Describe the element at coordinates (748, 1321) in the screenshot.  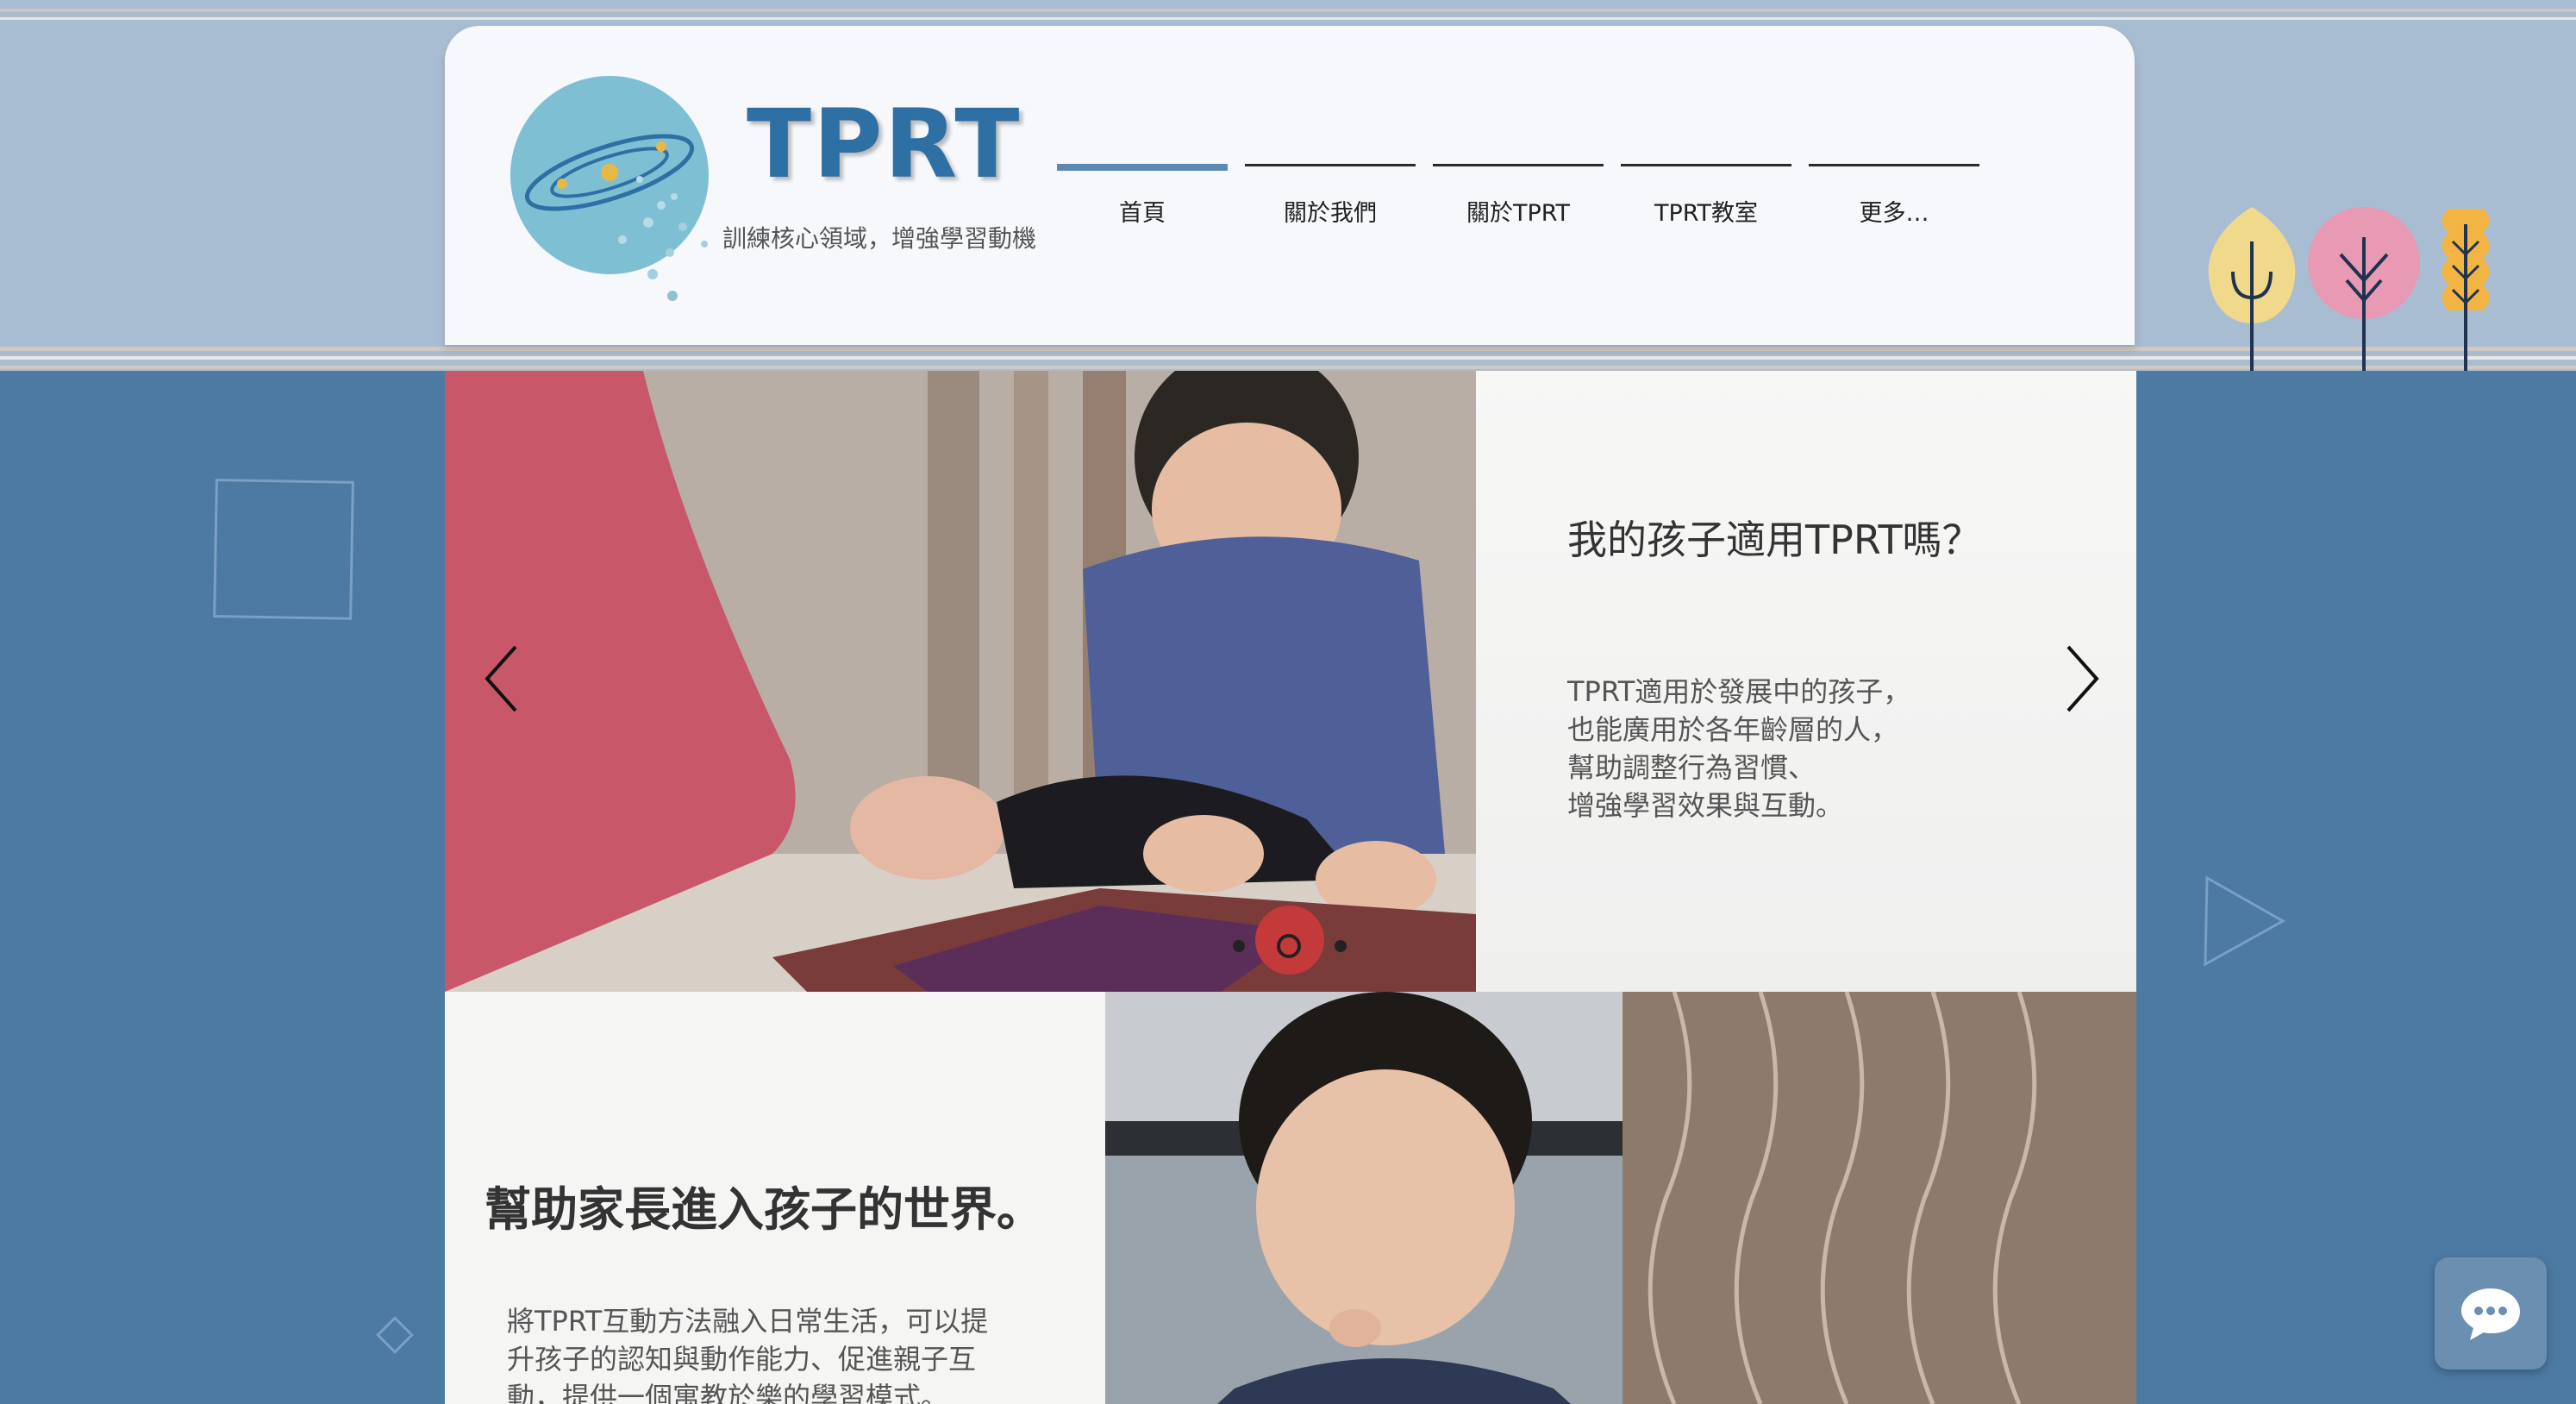
I see `section-body-line: 將TPRT互動方法融入日常生活，可以提` at that location.